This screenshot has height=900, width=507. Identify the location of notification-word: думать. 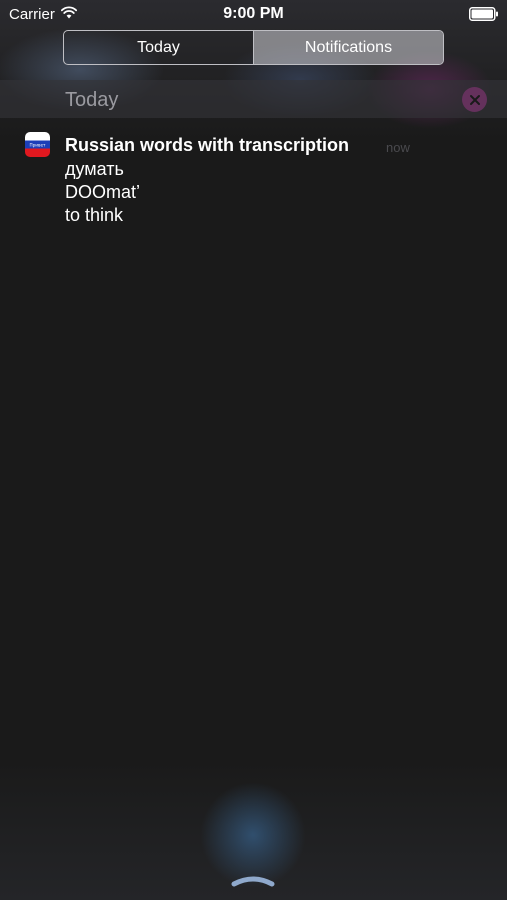
(94, 169).